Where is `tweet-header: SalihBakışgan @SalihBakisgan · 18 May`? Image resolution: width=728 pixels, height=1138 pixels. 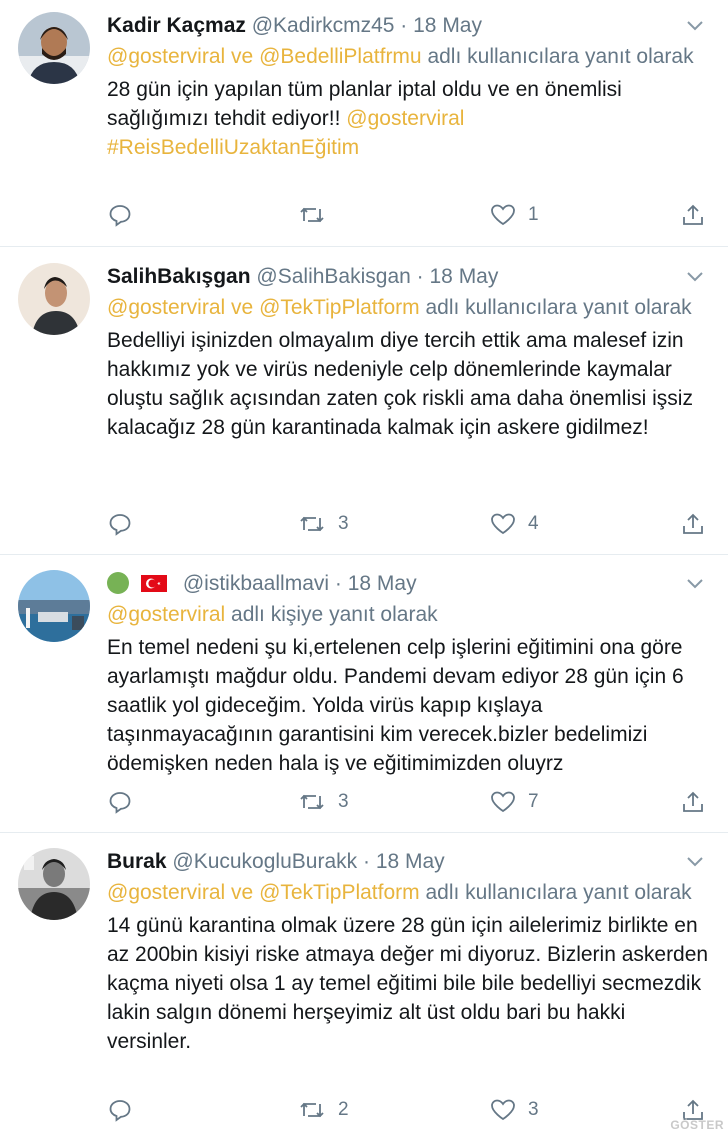
tweet-header: SalihBakışgan @SalihBakisgan · 18 May is located at coordinates (408, 277).